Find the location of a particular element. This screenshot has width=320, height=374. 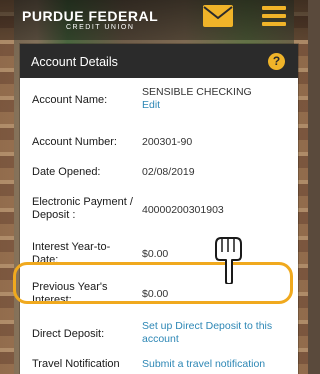

logo-name: PURDUE FEDERAL is located at coordinates (90, 16).